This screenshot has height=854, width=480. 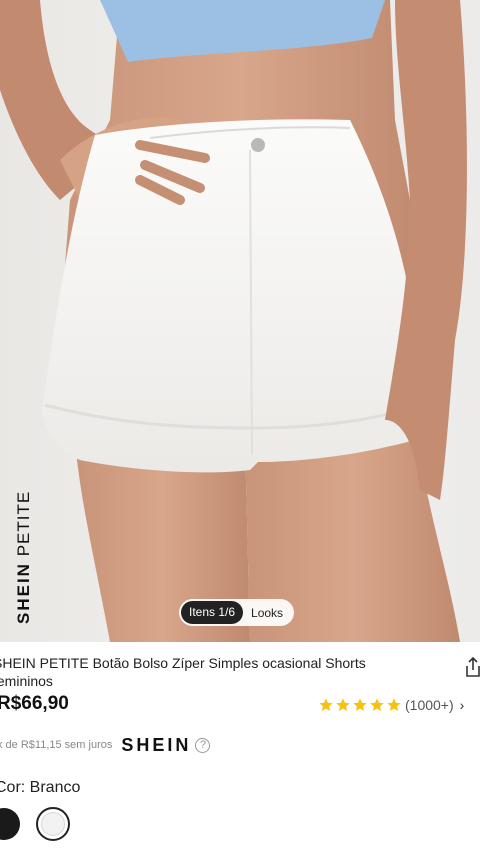 I want to click on installments-text: x de R$11,15 sem juros, so click(x=56, y=745).